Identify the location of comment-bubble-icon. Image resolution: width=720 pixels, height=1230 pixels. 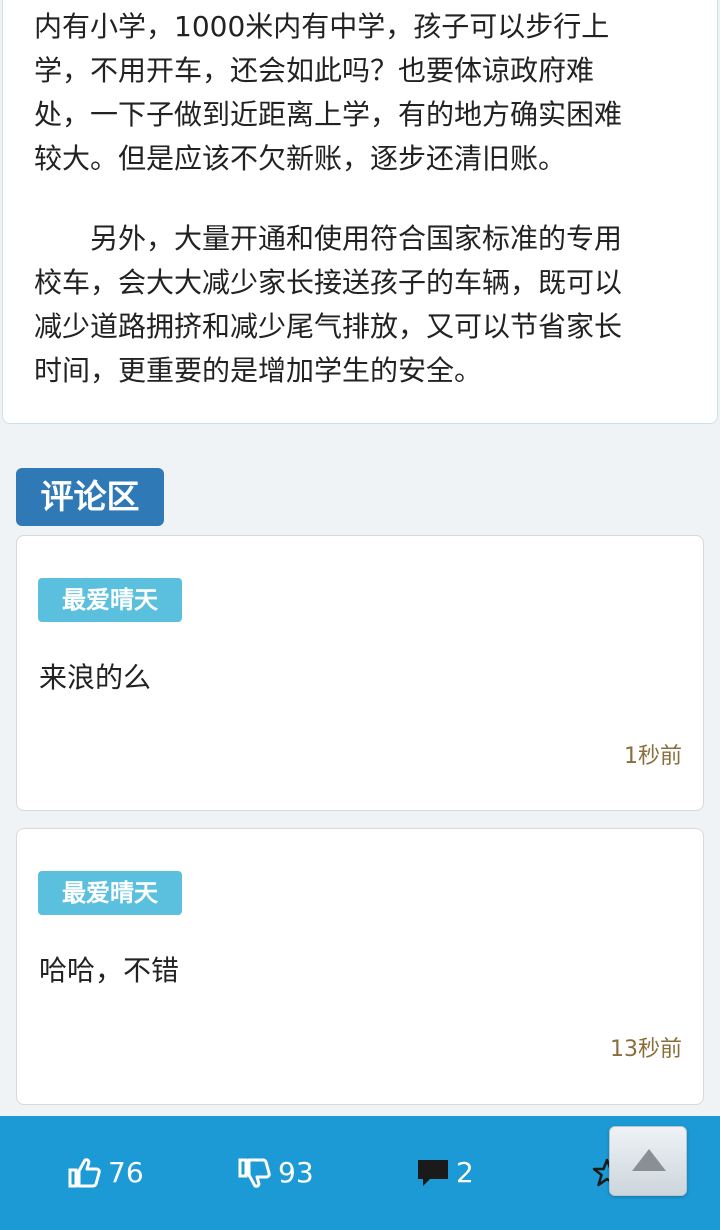
(433, 1173).